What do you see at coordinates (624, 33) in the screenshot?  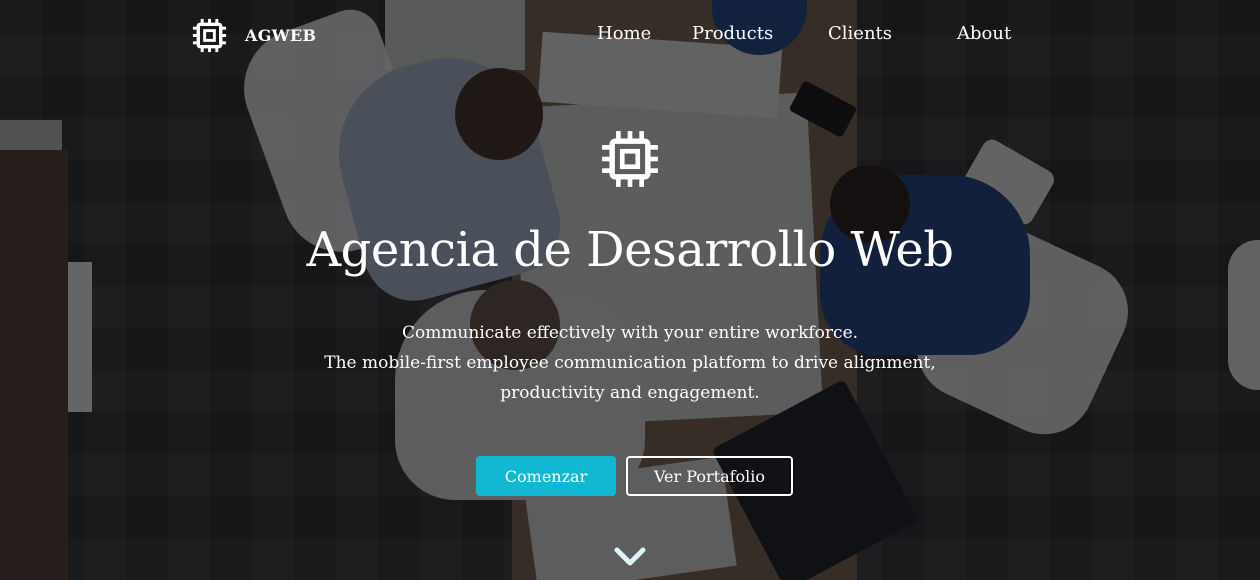 I see `nav-link-home: Home` at bounding box center [624, 33].